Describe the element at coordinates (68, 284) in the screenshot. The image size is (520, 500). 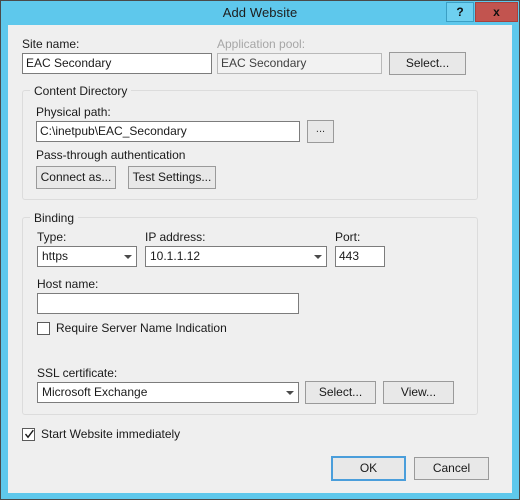
I see `host-name-label: Host name:` at that location.